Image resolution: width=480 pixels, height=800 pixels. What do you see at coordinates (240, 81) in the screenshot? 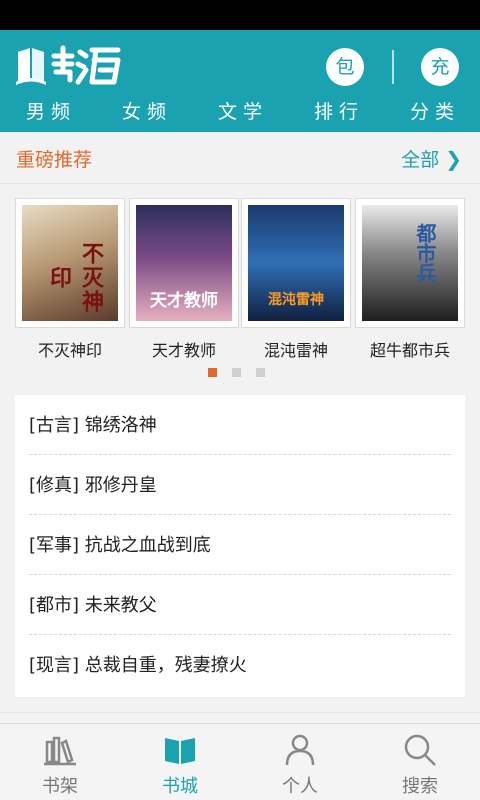
I see `app-header: 包 充 男频 女频 文学 排行 分类` at bounding box center [240, 81].